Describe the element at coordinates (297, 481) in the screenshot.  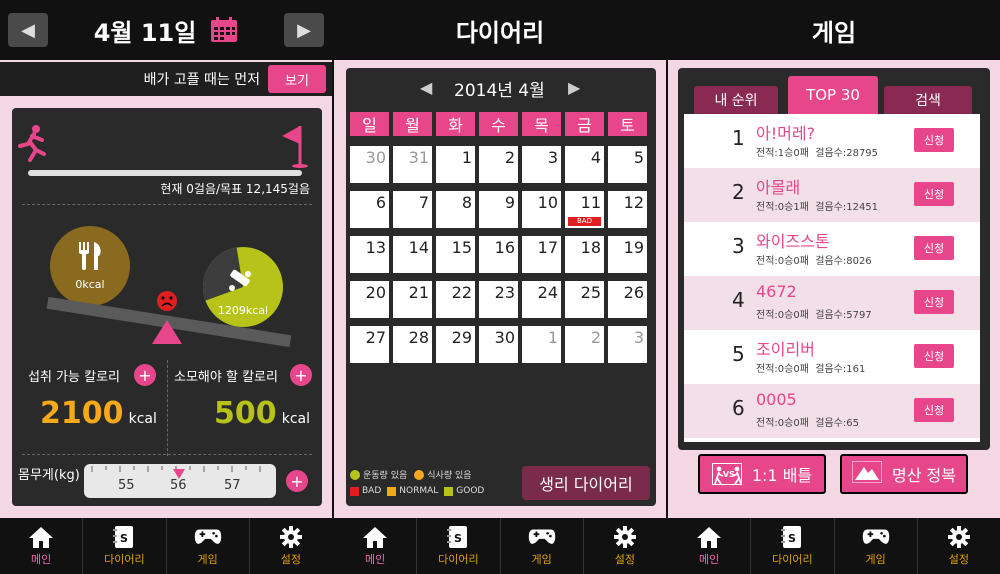
I see `weight-add-button: +` at that location.